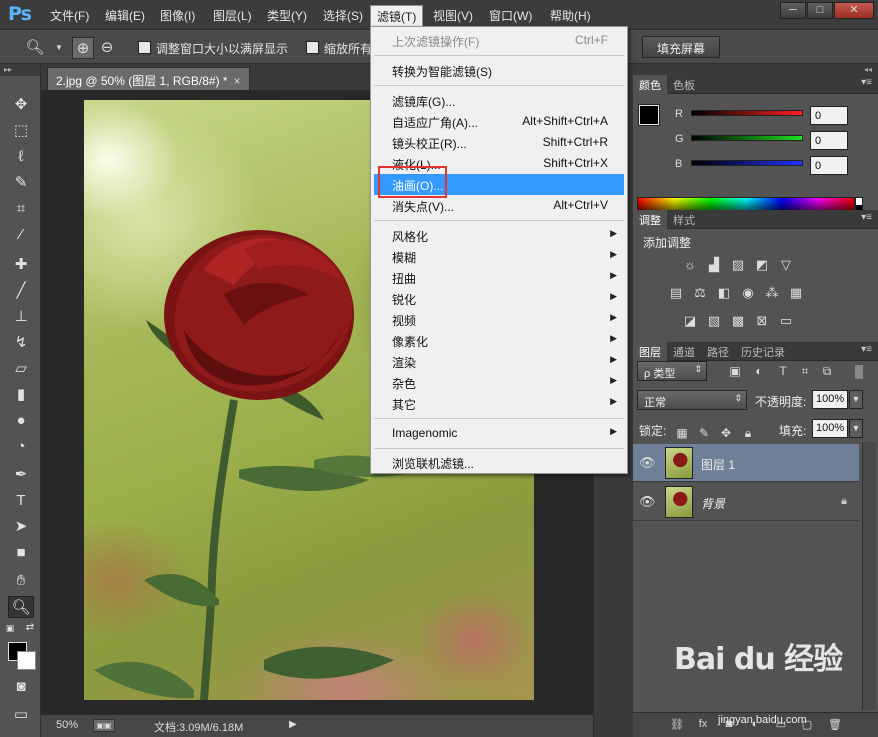 This screenshot has width=878, height=737. Describe the element at coordinates (684, 84) in the screenshot. I see `tab-swatches: 色板` at that location.